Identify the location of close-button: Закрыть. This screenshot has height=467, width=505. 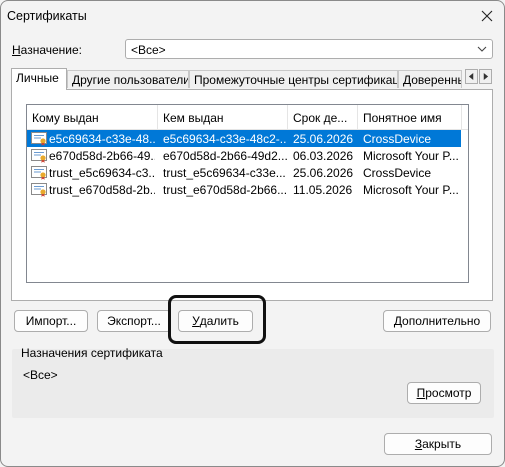
(438, 444).